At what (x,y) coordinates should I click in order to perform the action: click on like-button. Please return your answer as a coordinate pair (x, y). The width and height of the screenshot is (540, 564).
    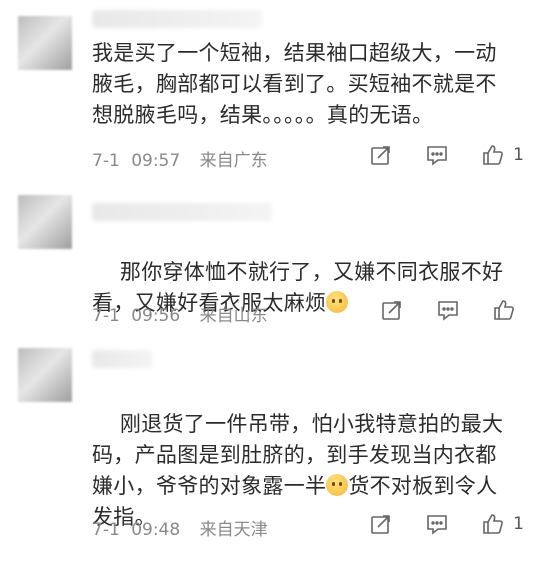
    Looking at the image, I should click on (508, 310).